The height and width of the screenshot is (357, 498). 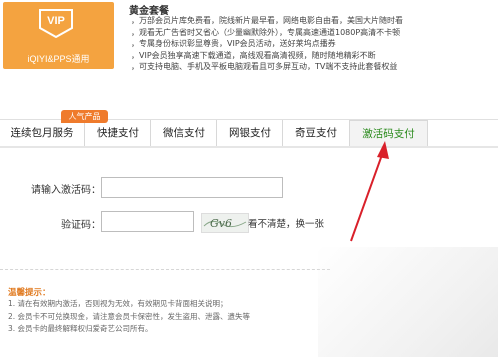 I want to click on tab-activation-code-pay: 激活码支付, so click(x=388, y=134).